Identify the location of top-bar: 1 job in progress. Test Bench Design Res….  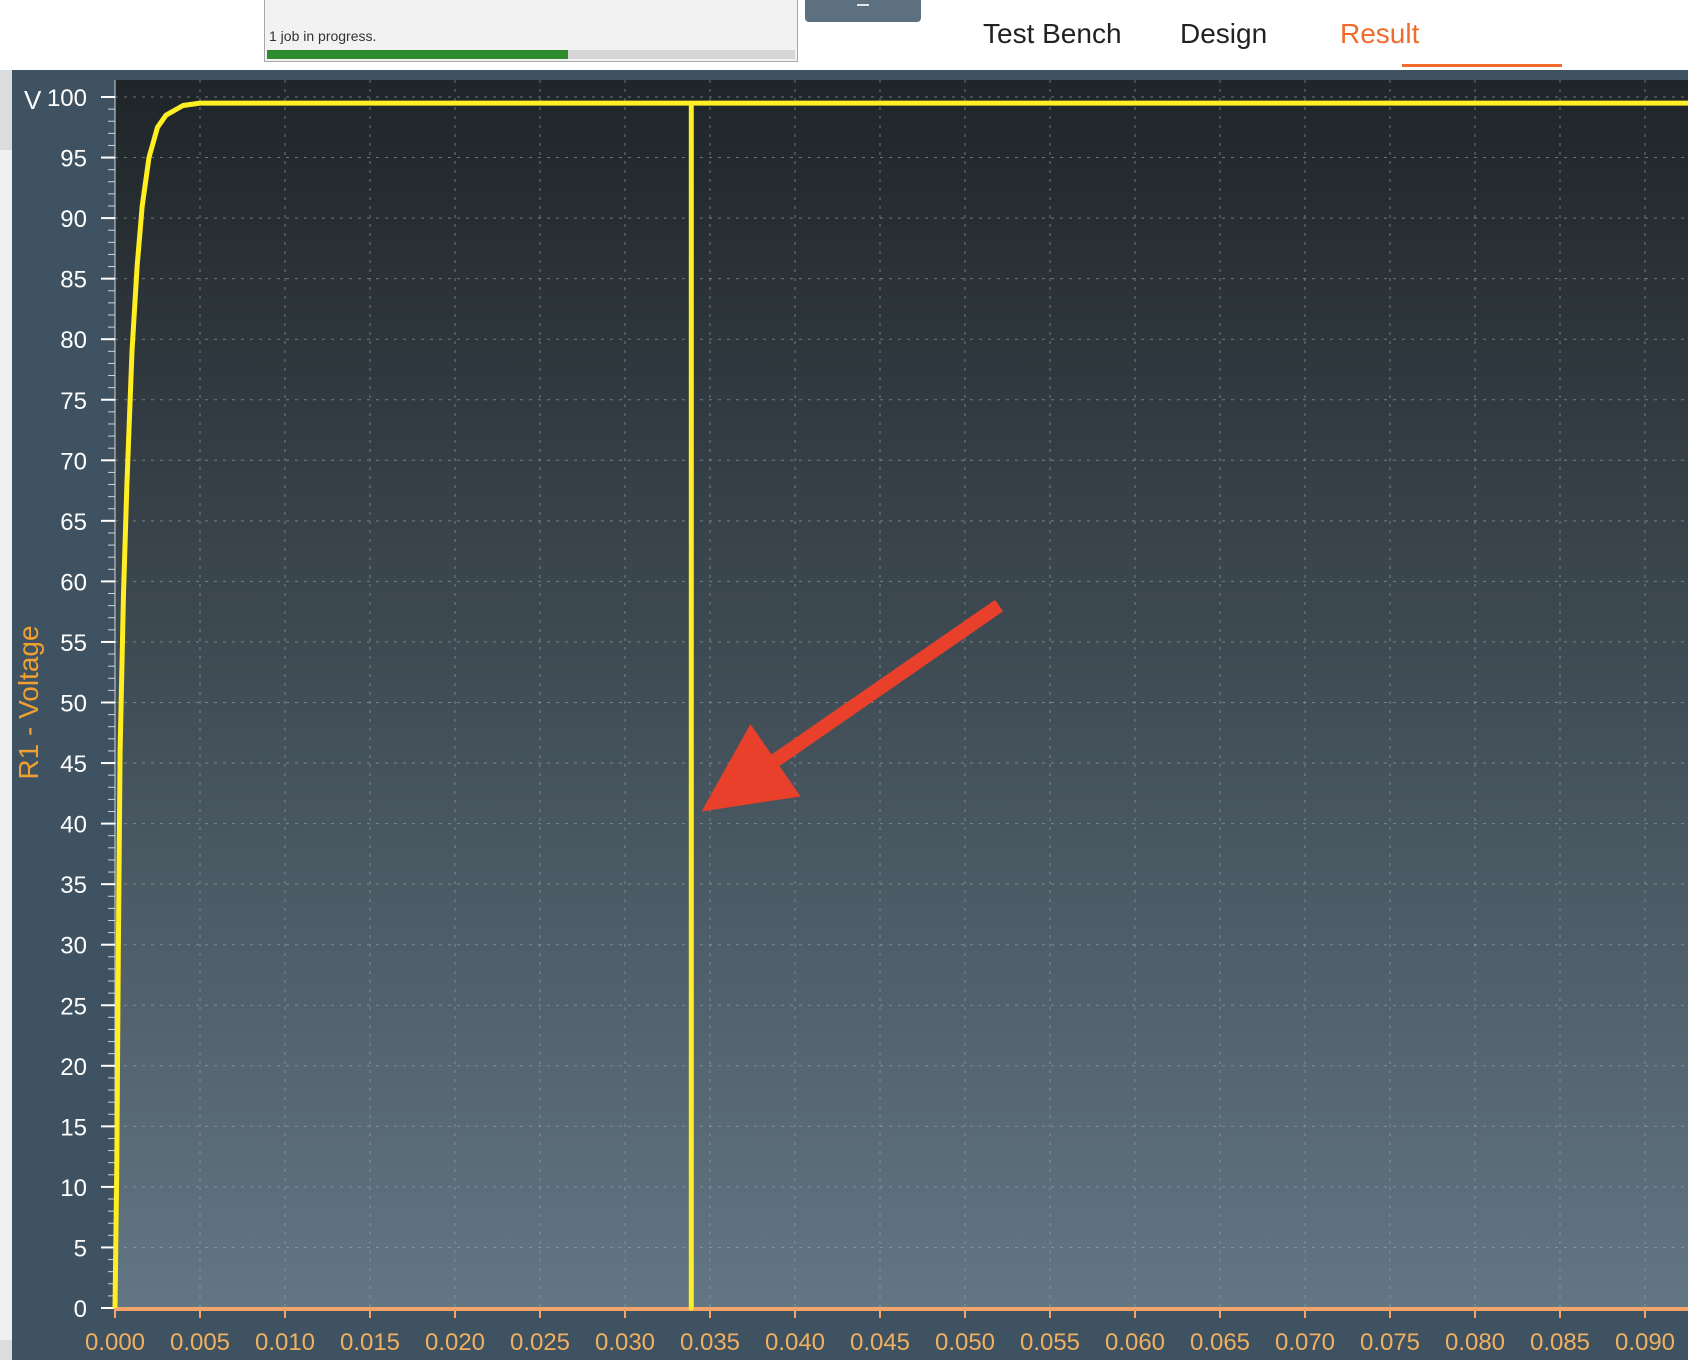
(844, 35).